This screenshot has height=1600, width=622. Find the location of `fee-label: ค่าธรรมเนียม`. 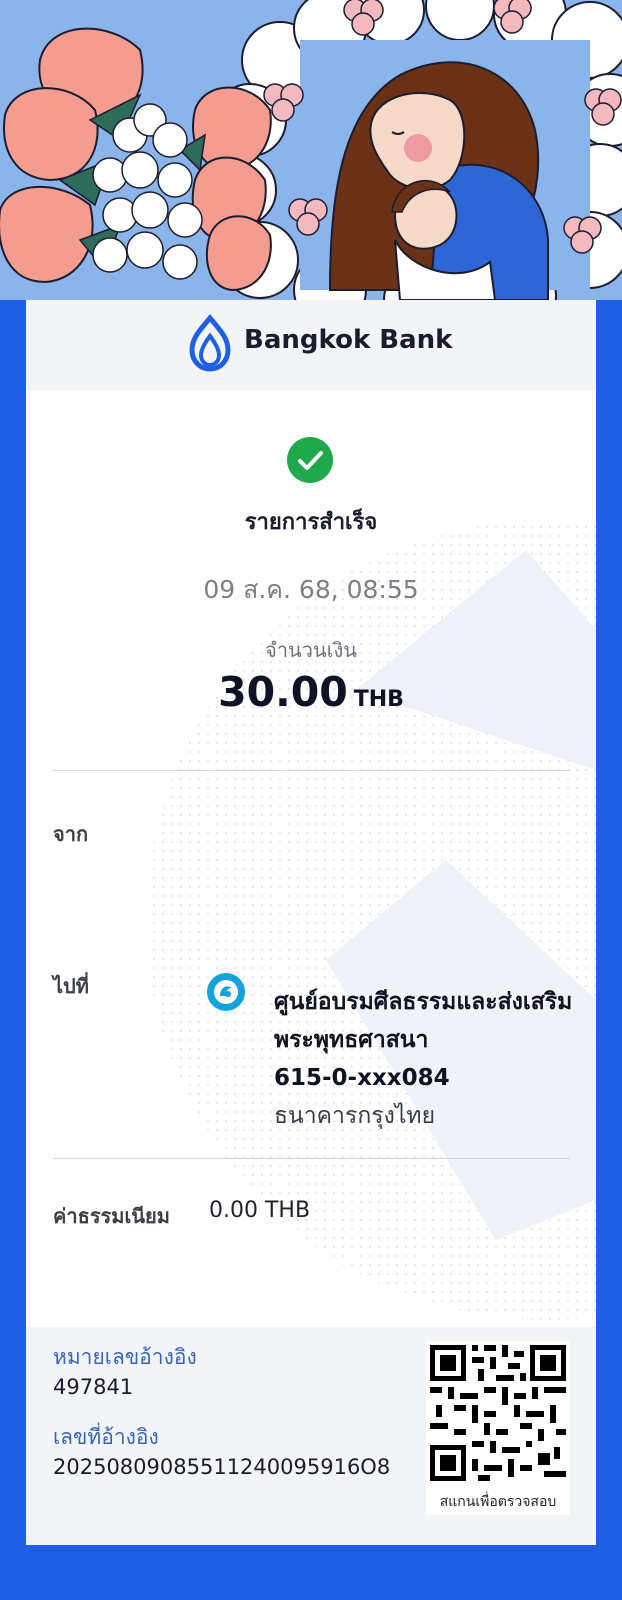

fee-label: ค่าธรรมเนียม is located at coordinates (111, 1216).